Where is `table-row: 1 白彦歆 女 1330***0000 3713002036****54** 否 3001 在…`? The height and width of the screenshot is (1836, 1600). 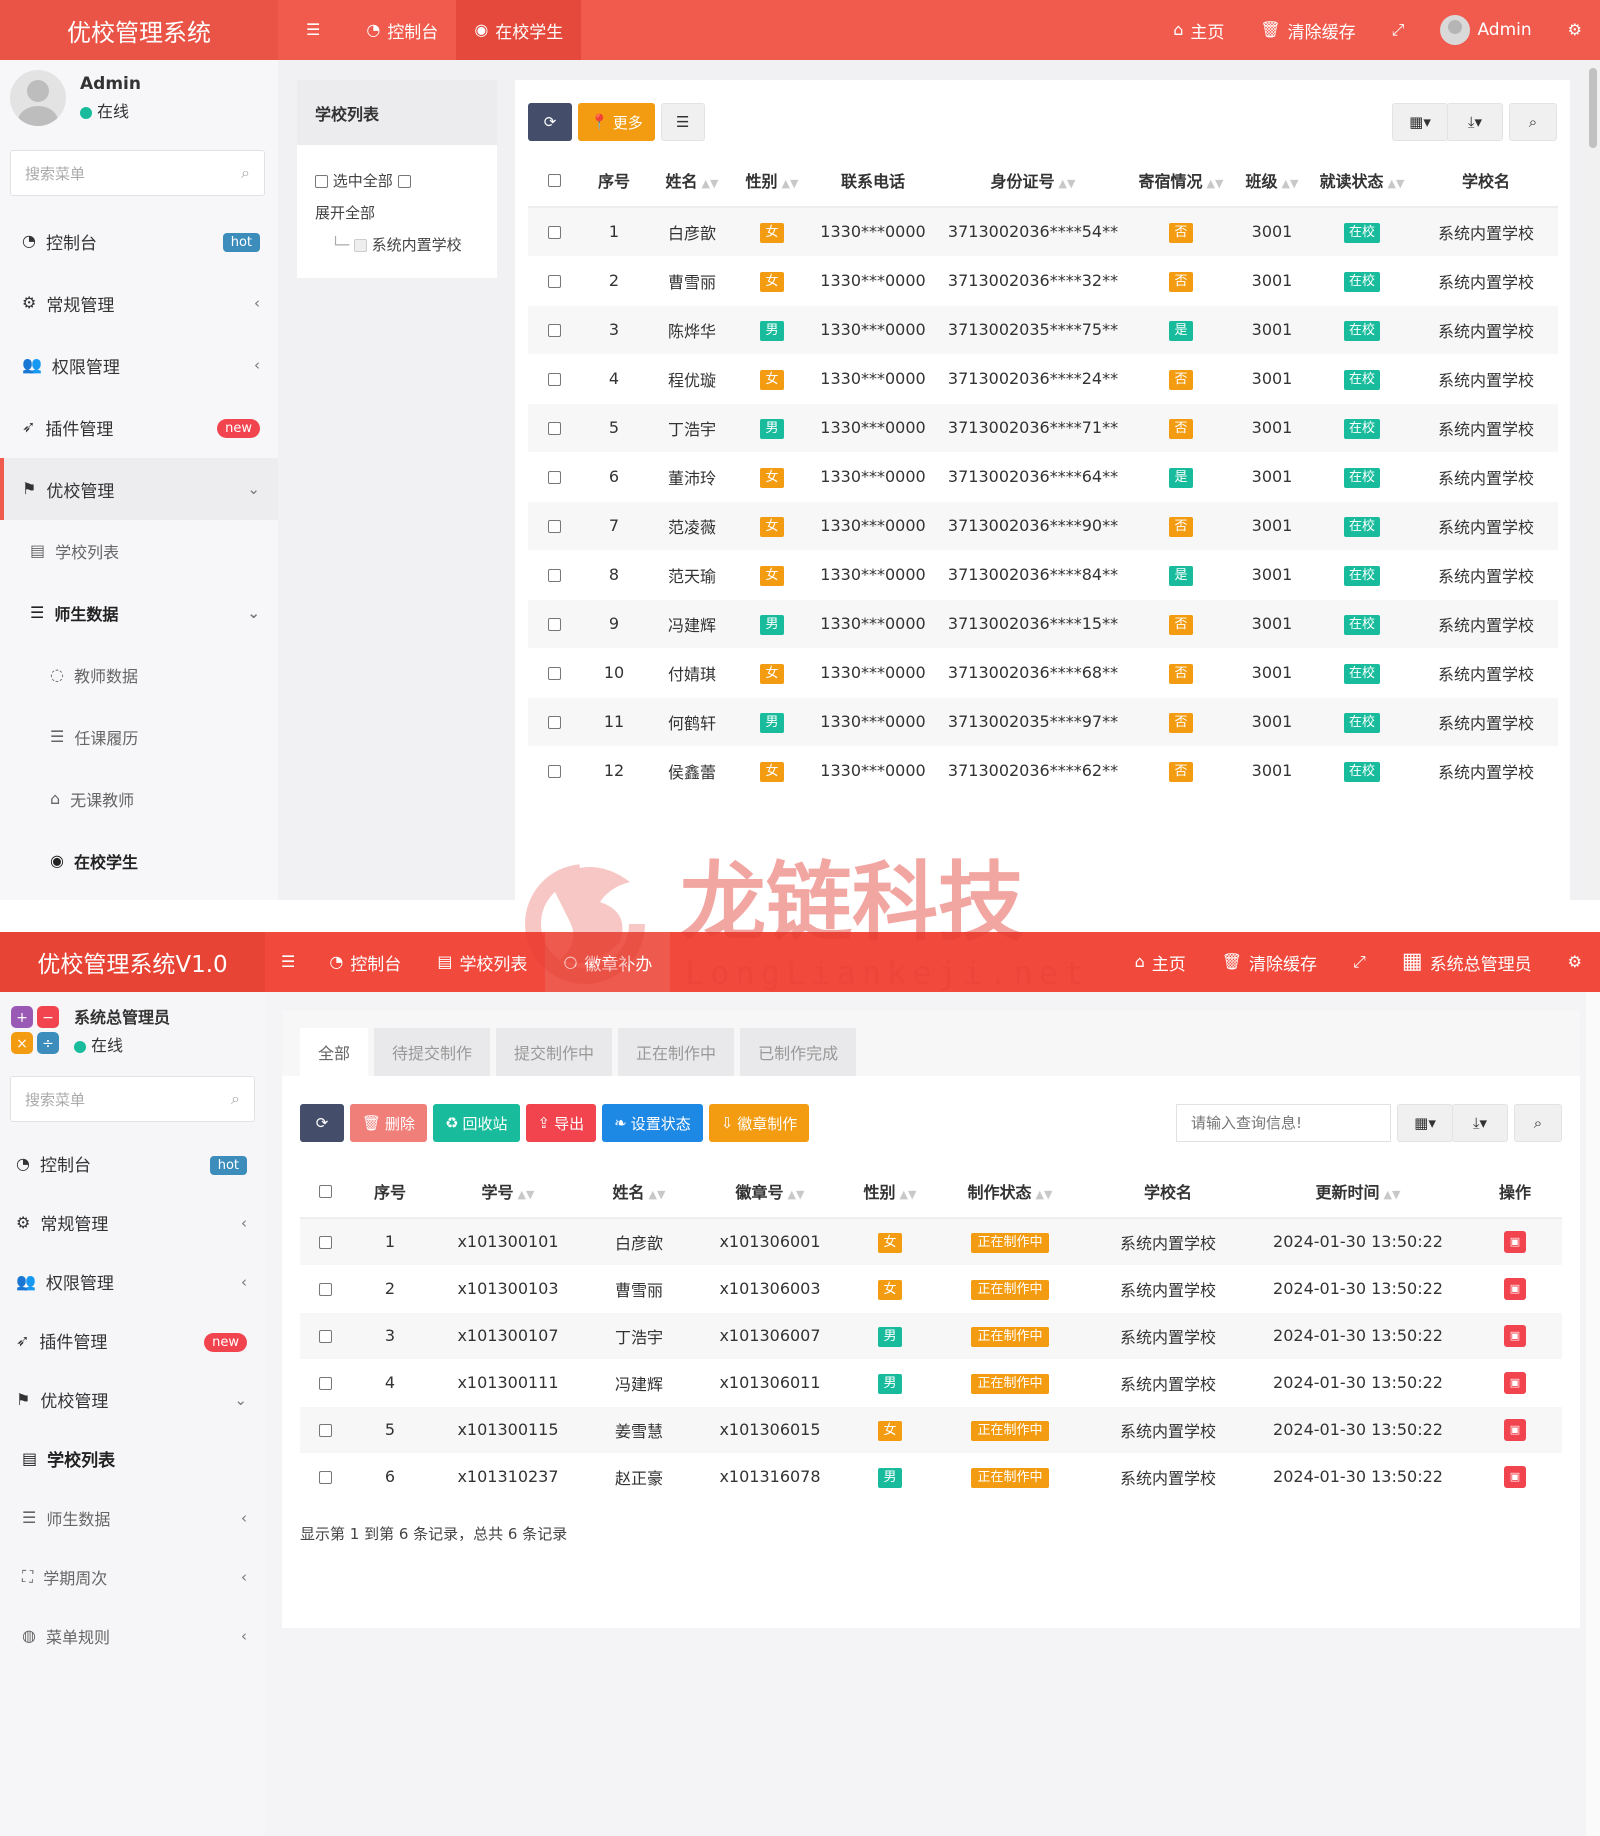
table-row: 1 白彦歆 女 1330***0000 3713002036****54** 否 3001 在… is located at coordinates (1043, 232).